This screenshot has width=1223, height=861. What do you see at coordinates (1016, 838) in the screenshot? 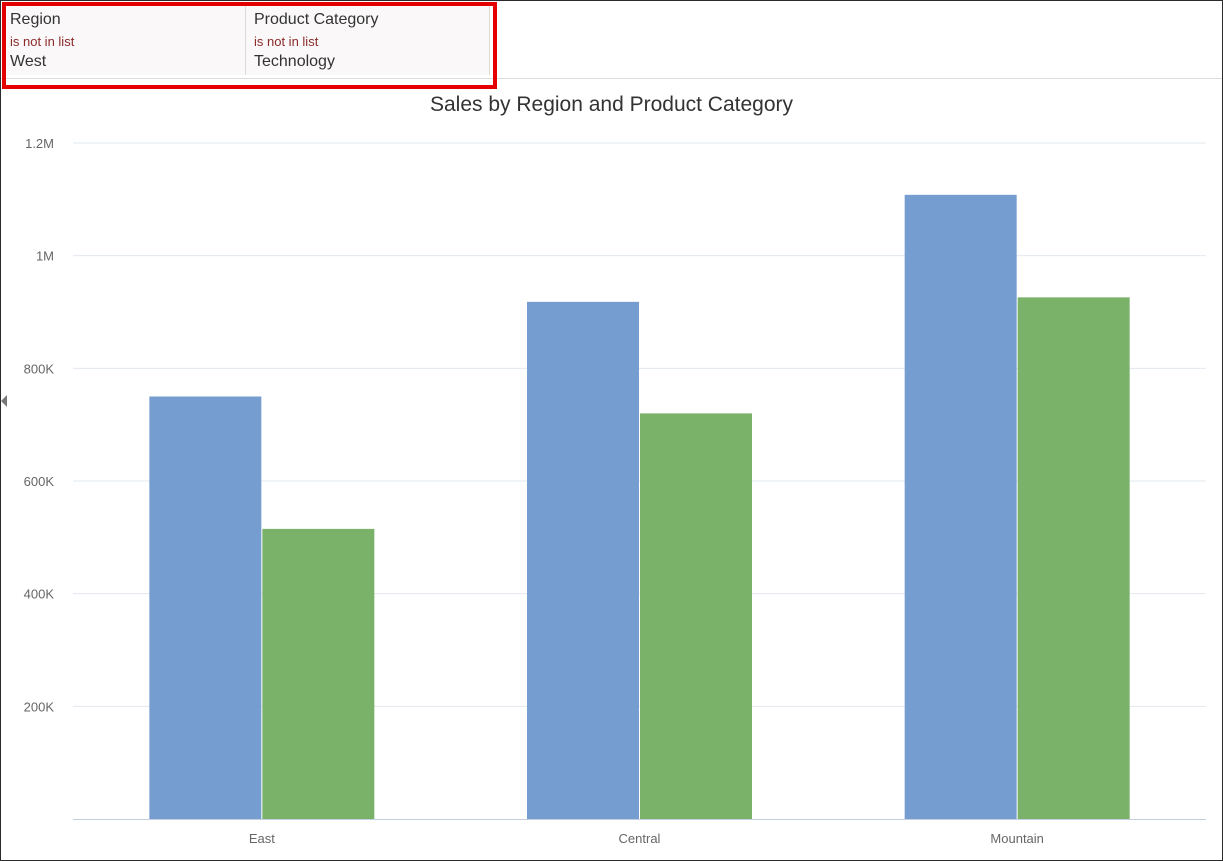
I see `x-tick-label: Mountain` at bounding box center [1016, 838].